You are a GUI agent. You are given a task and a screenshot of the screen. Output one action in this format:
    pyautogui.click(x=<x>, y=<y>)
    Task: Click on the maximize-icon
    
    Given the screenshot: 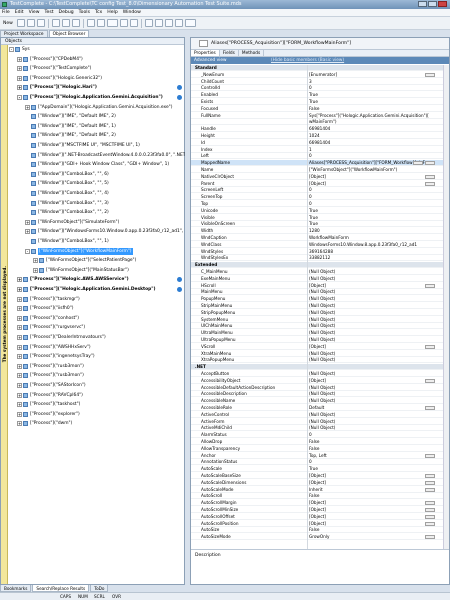 What is the action you would take?
    pyautogui.click(x=432, y=4)
    